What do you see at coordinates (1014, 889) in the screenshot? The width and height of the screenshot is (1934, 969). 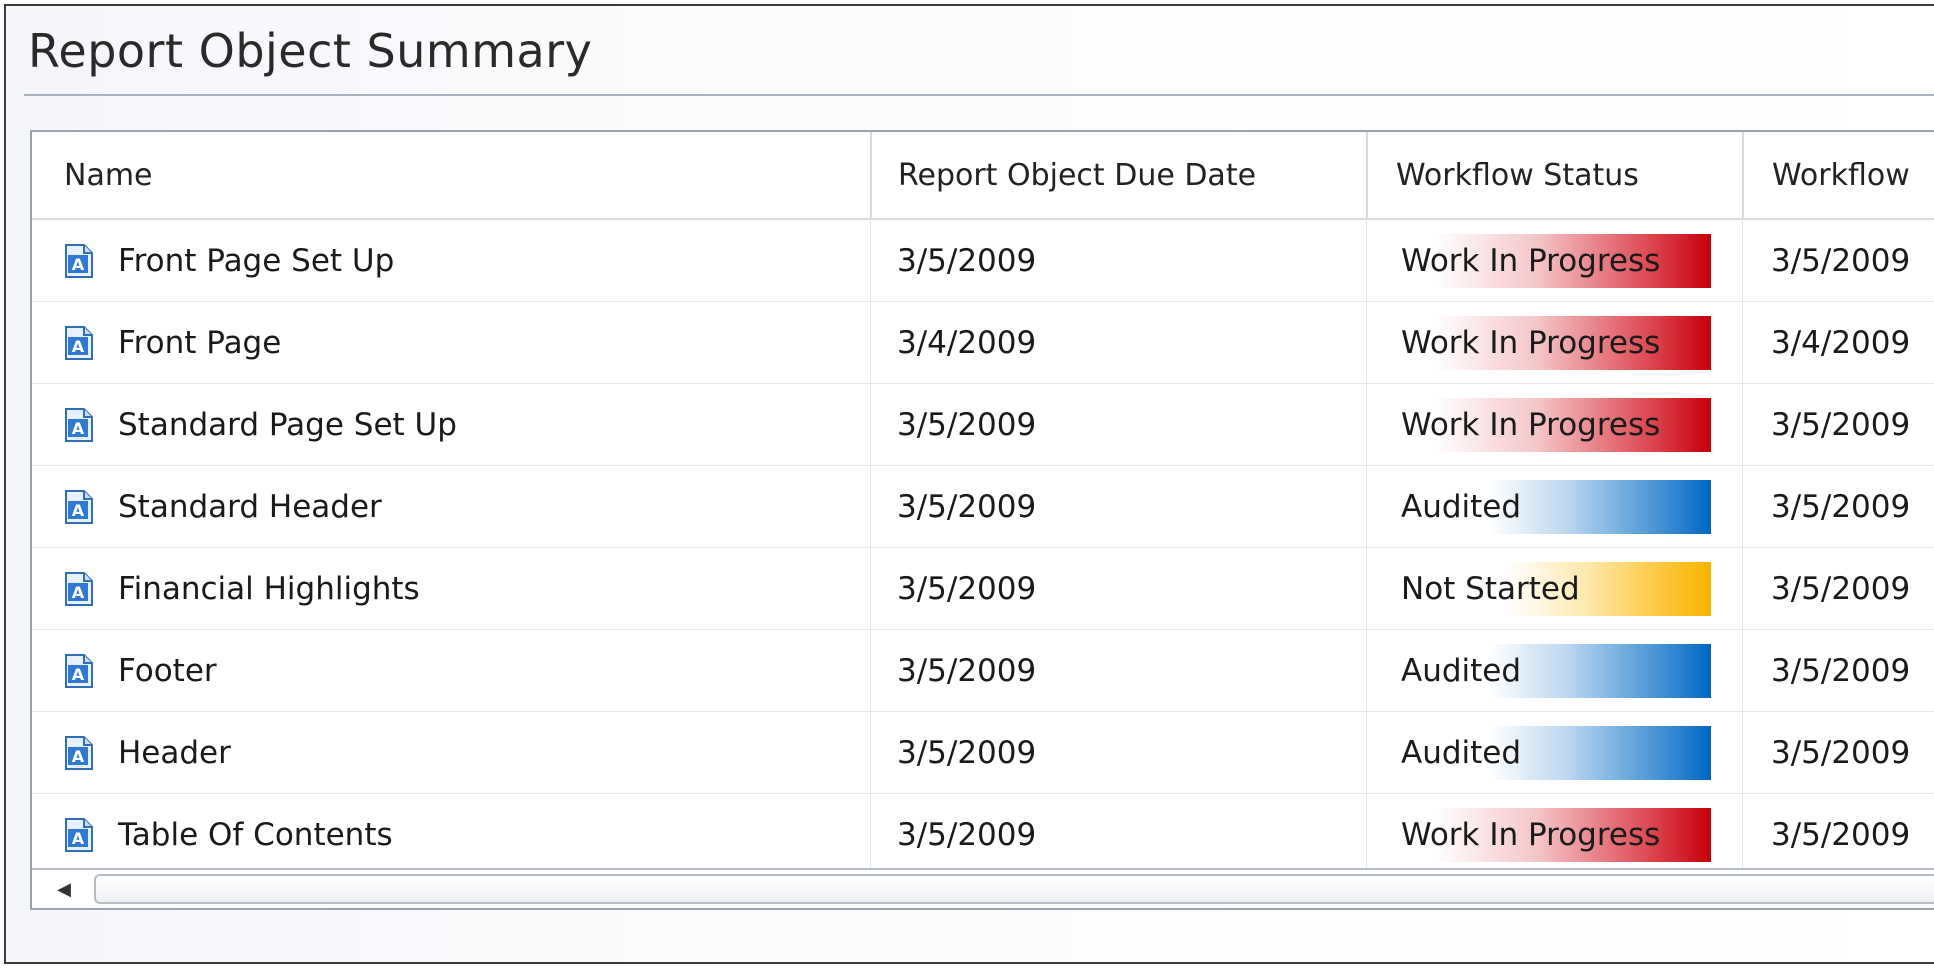 I see `scrollbar-thumb` at bounding box center [1014, 889].